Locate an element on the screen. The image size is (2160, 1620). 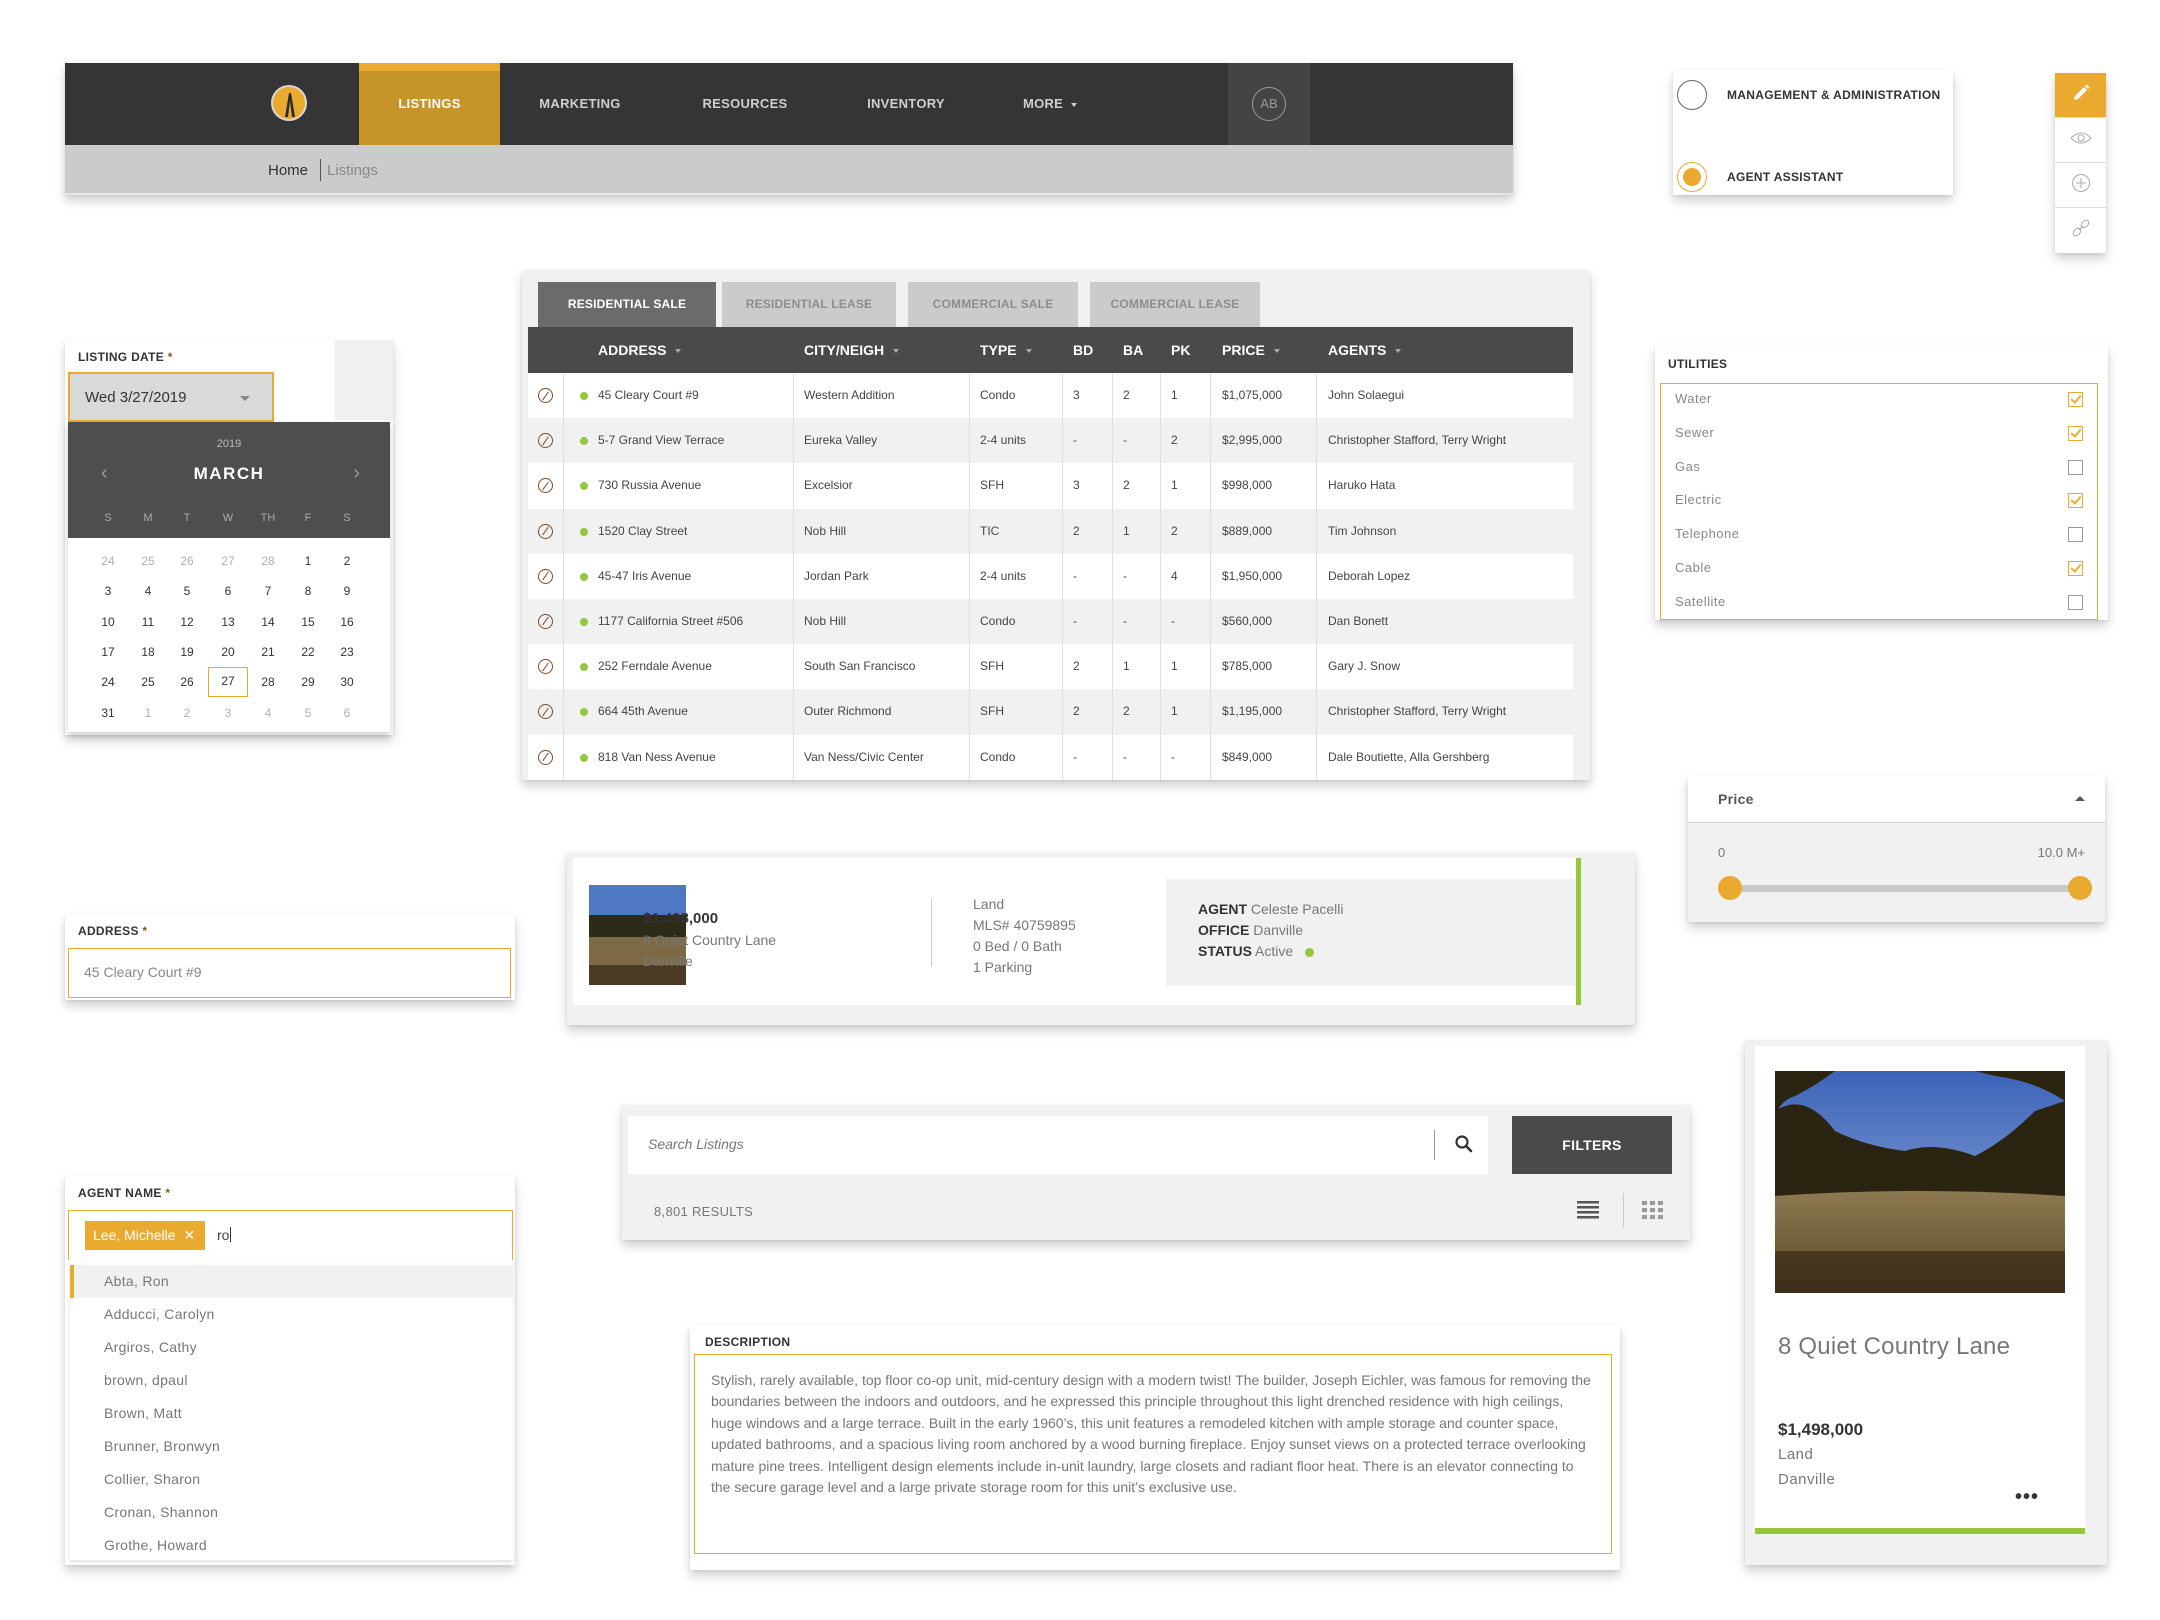
utility-option-electric: Electric is located at coordinates (1879, 502).